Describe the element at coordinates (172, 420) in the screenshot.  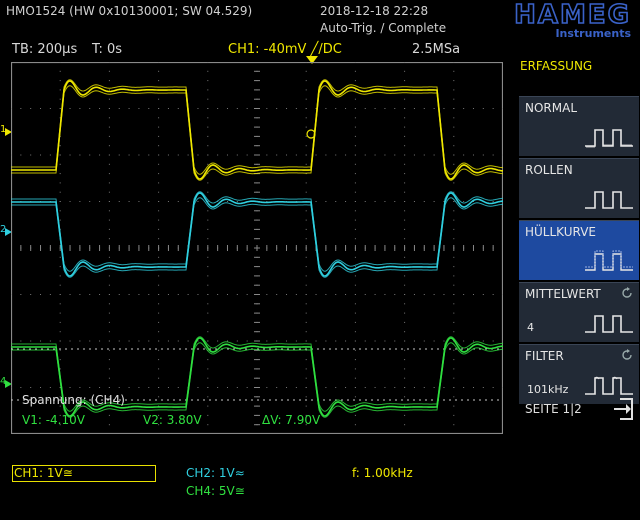
I see `measurement-v2: V2: 3.80V` at that location.